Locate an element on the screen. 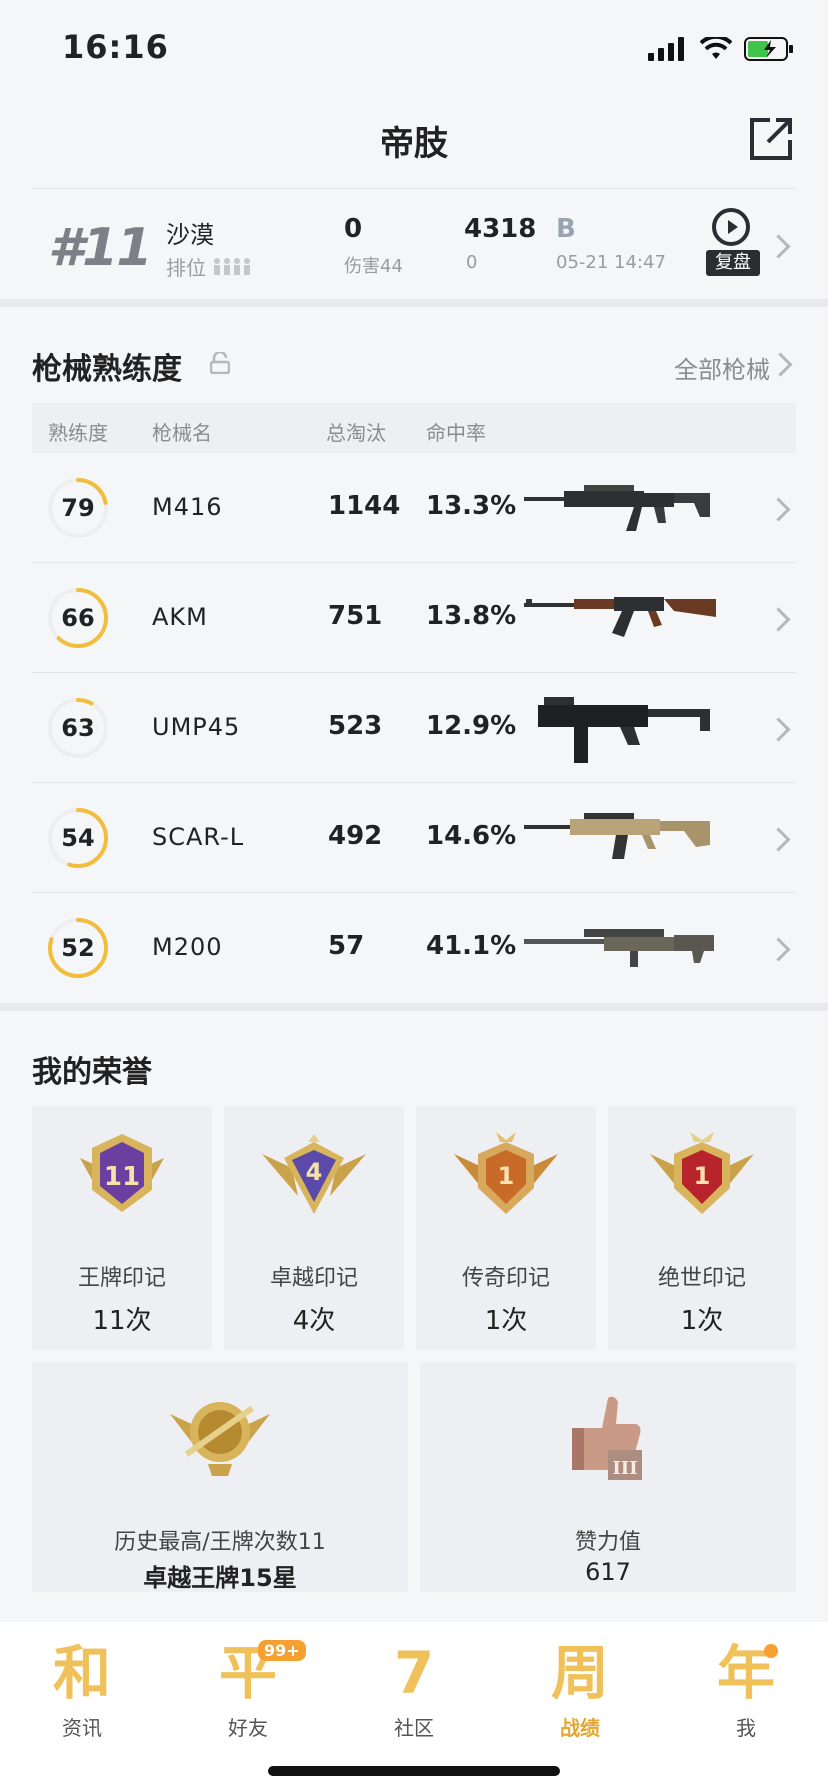 Image resolution: width=828 pixels, height=1792 pixels. m200-sniper-image is located at coordinates (619, 948).